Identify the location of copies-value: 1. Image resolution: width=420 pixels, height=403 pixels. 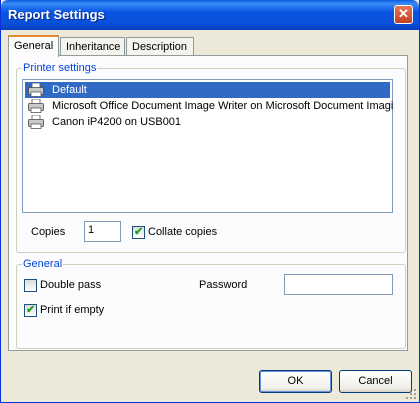
(91, 230).